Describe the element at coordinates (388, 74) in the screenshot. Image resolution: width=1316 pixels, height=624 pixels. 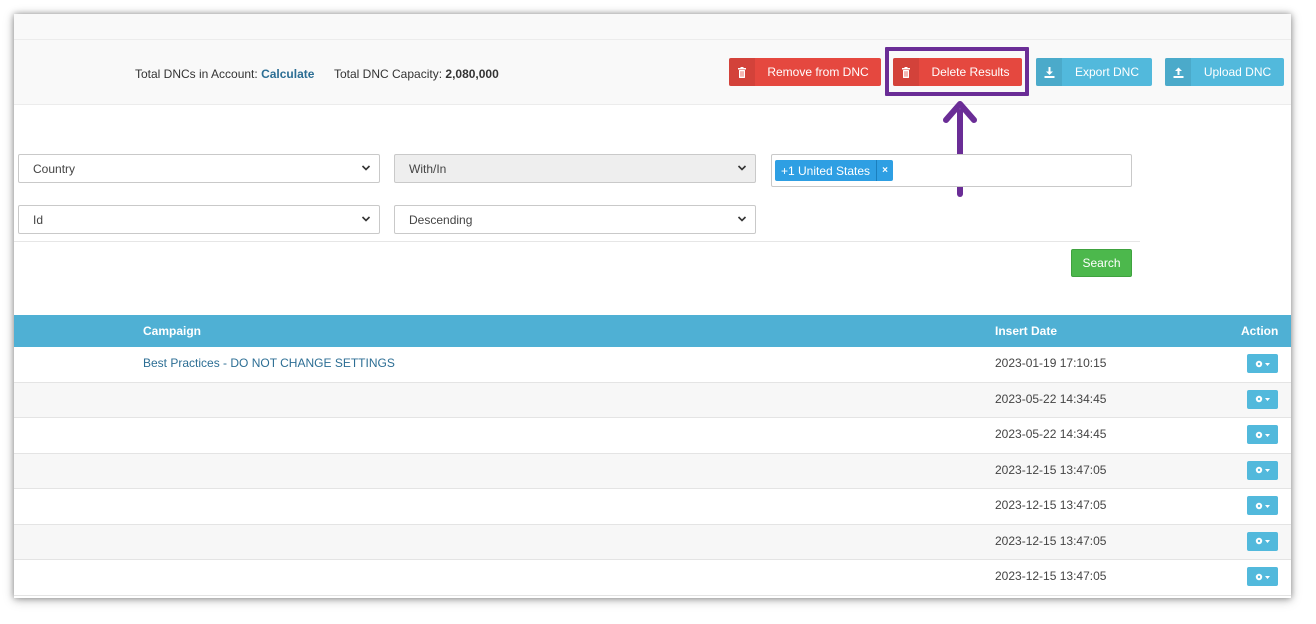
I see `capacity-label: Total DNC Capacity:` at that location.